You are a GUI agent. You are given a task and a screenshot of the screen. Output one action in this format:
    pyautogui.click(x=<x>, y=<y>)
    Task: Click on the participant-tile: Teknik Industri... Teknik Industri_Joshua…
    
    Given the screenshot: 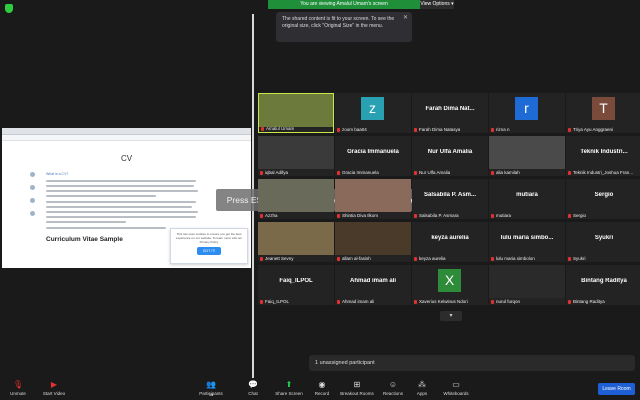 What is the action you would take?
    pyautogui.click(x=603, y=156)
    